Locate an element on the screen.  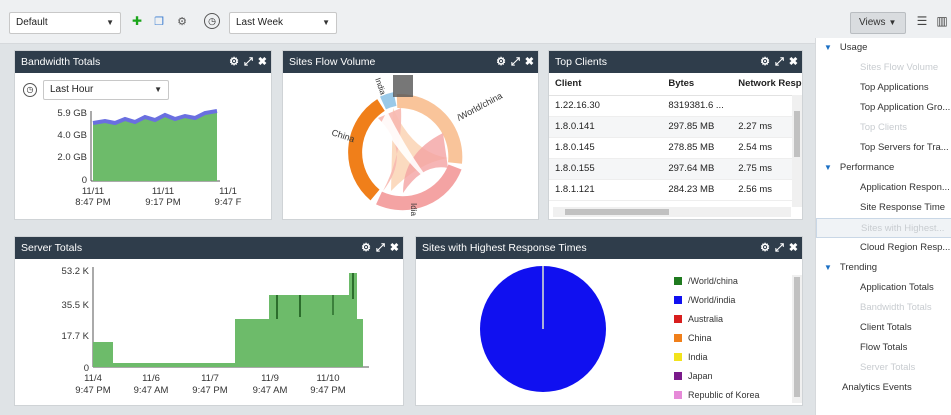
views-button: Views ▼ is located at coordinates (878, 23).